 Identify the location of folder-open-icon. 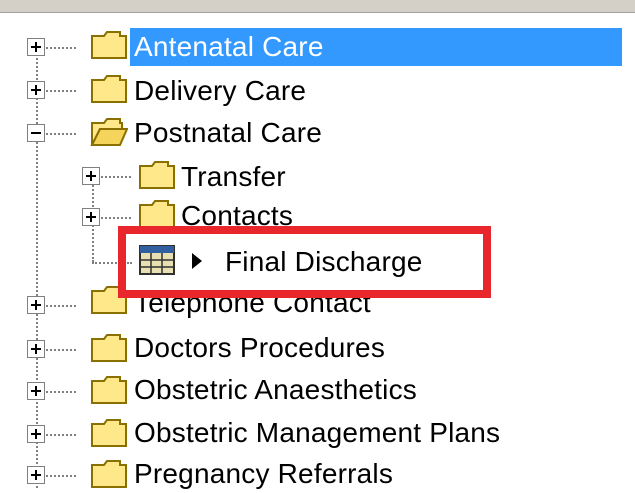
(109, 132).